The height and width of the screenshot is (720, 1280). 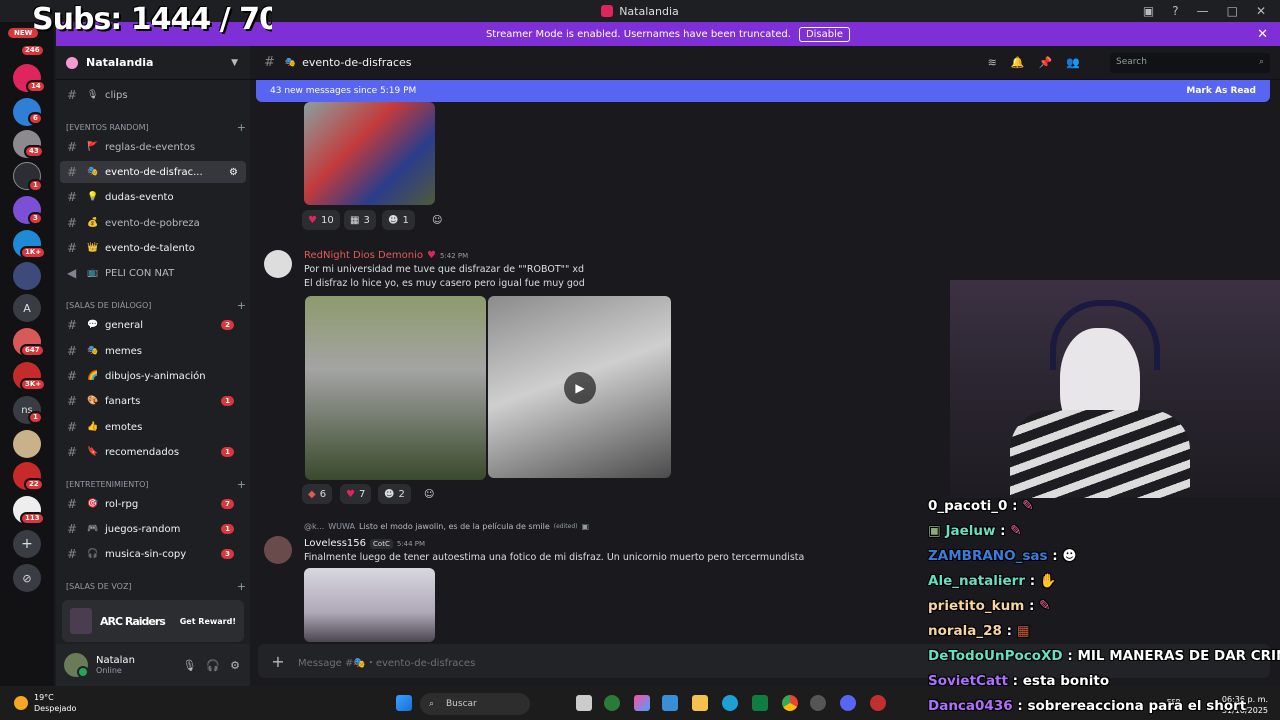 What do you see at coordinates (156, 586) in the screenshot?
I see `category-voz: [SALAS DE VOZ] +` at bounding box center [156, 586].